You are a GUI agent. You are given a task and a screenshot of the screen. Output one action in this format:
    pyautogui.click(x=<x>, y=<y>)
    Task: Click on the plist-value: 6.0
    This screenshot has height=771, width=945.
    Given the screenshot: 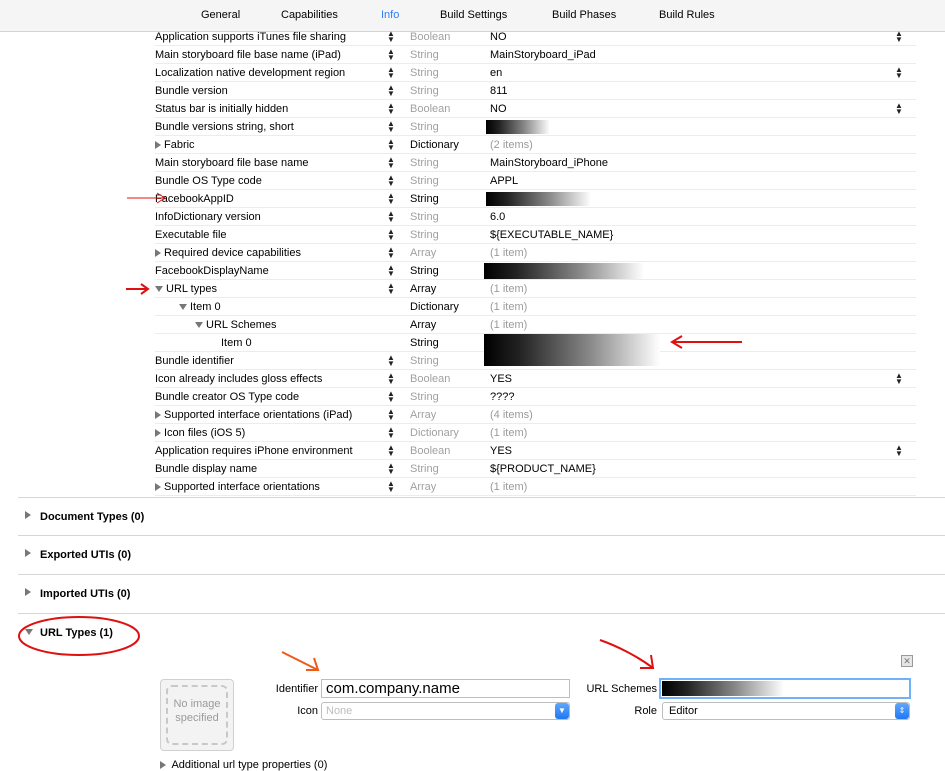 What is the action you would take?
    pyautogui.click(x=497, y=217)
    